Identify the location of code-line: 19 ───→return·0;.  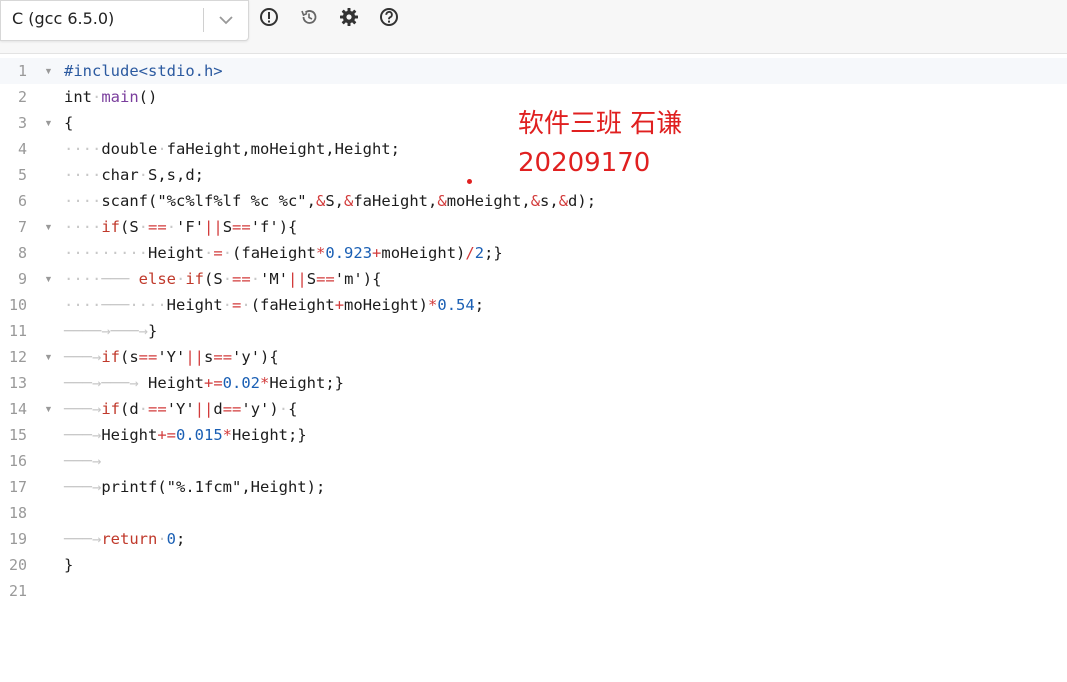
(533, 539).